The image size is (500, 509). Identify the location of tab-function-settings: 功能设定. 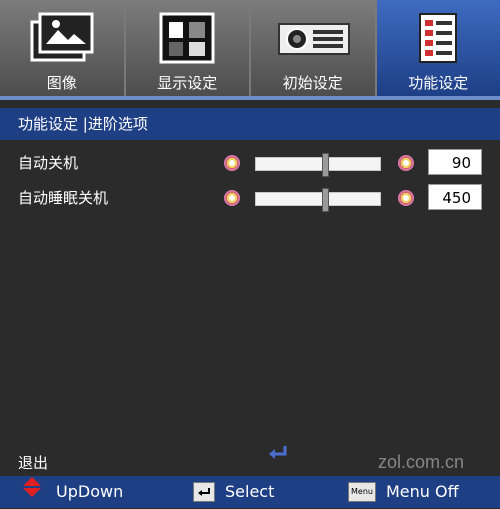
(438, 48).